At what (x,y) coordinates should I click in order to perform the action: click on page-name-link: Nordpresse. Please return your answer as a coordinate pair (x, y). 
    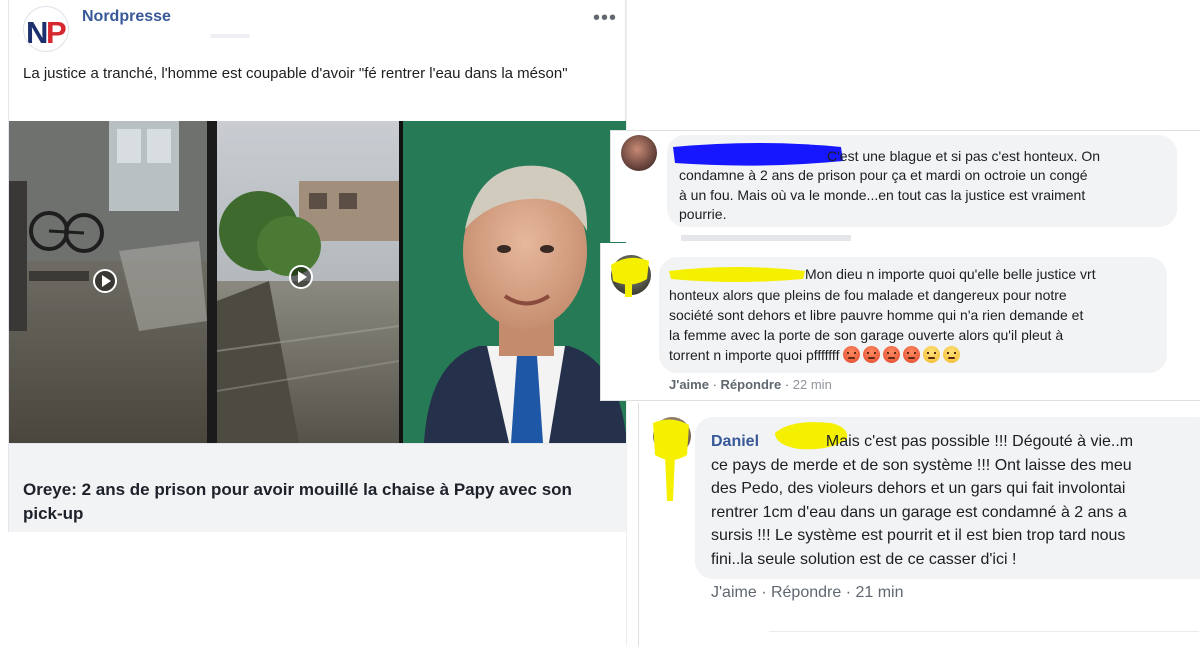
    Looking at the image, I should click on (126, 17).